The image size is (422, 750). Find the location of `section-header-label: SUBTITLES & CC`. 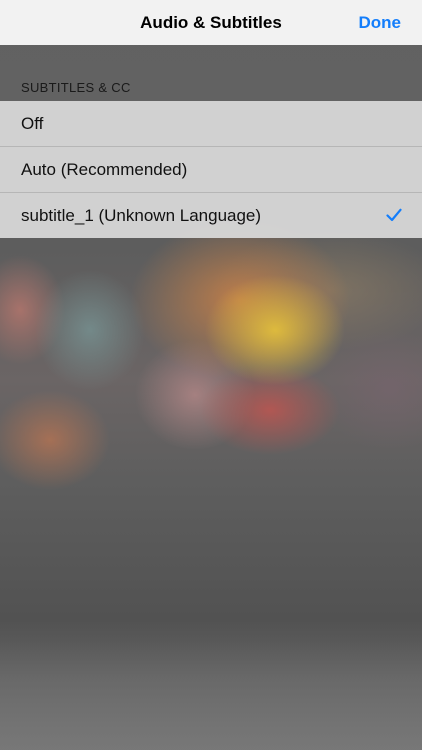

section-header-label: SUBTITLES & CC is located at coordinates (76, 87).